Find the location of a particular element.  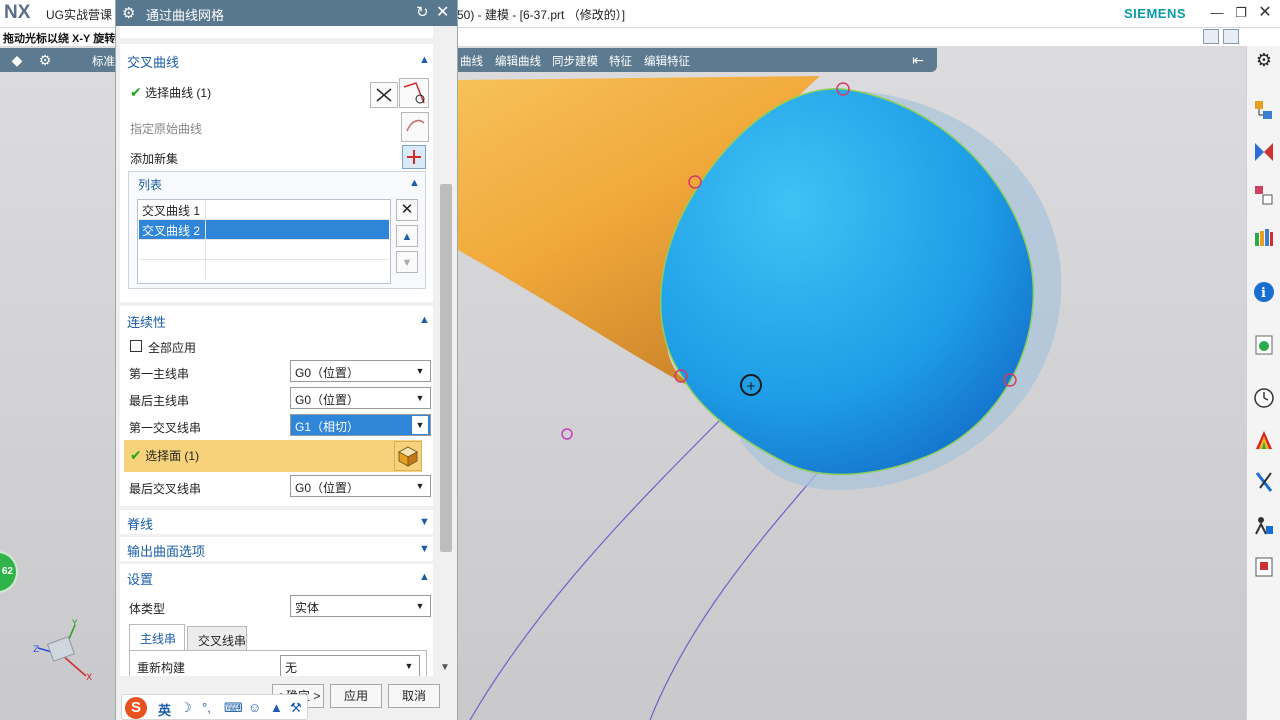

section-title-settings: 设置 is located at coordinates (140, 578).